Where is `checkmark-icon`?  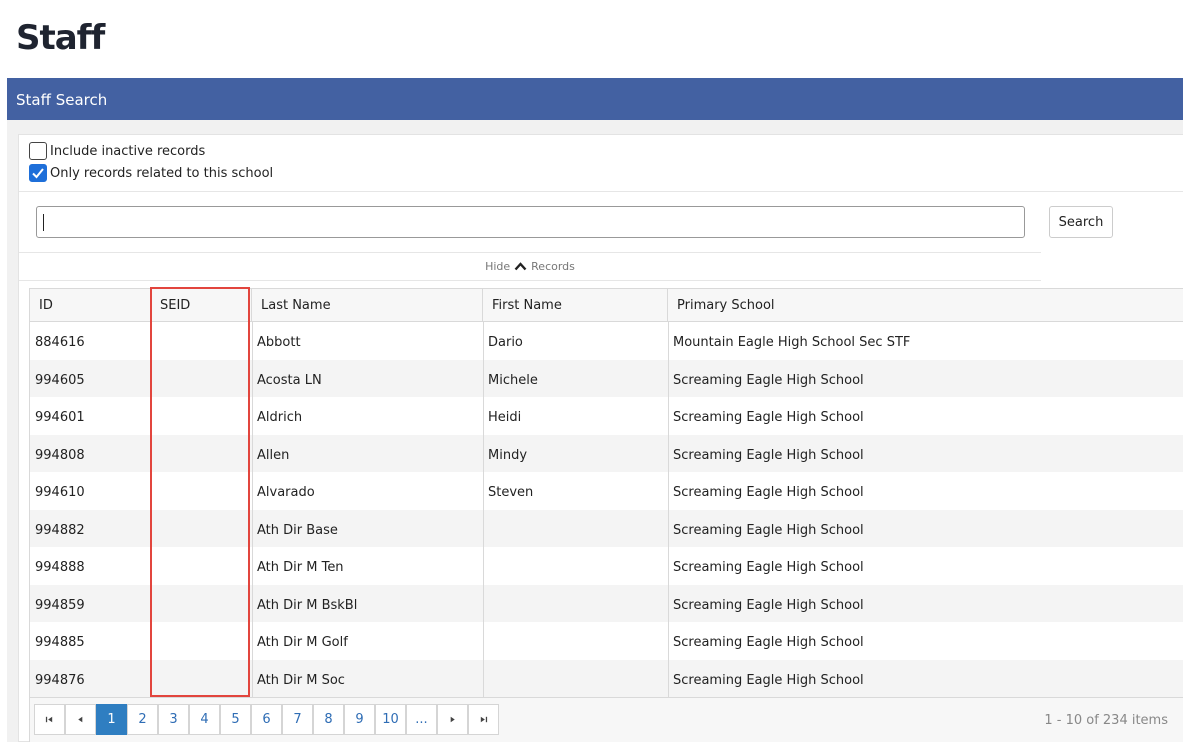 checkmark-icon is located at coordinates (38, 173).